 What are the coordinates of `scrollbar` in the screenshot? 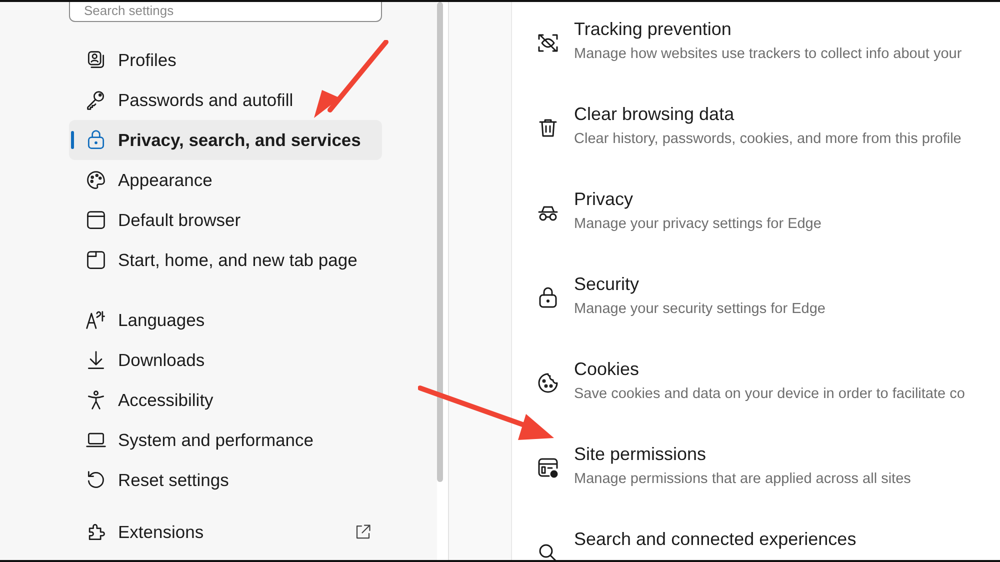 It's located at (440, 242).